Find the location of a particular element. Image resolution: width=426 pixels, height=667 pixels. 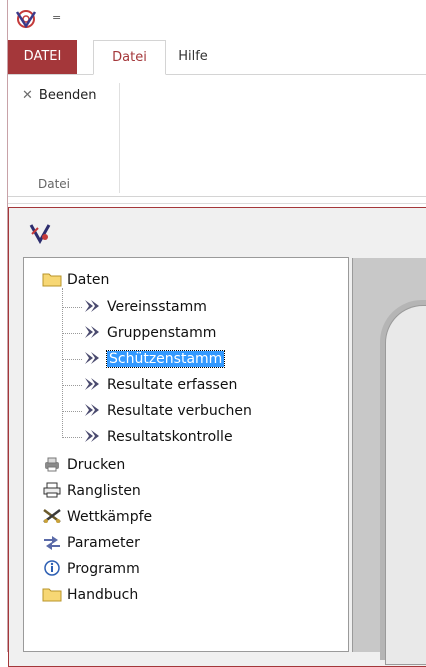

beenden-button: ✕ Beenden is located at coordinates (59, 96).